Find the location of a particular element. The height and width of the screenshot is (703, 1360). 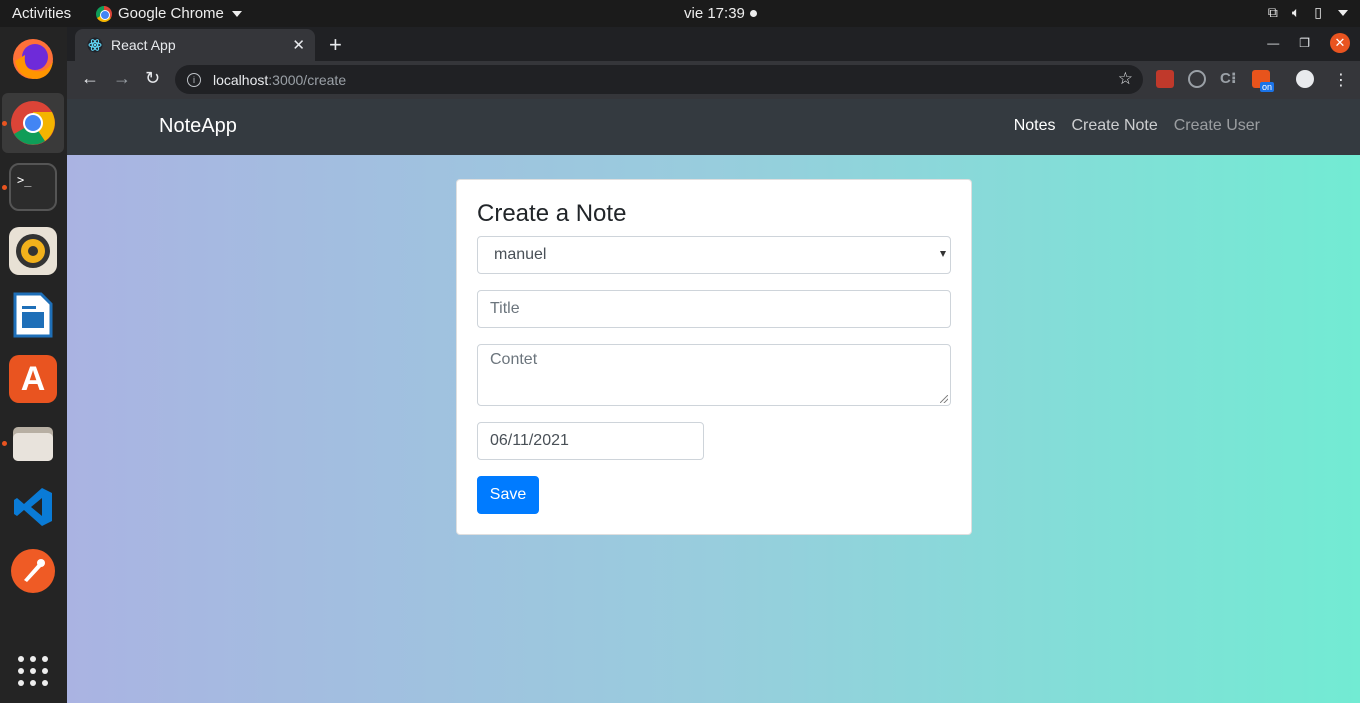

app-menu-label: Google Chrome is located at coordinates (171, 13).